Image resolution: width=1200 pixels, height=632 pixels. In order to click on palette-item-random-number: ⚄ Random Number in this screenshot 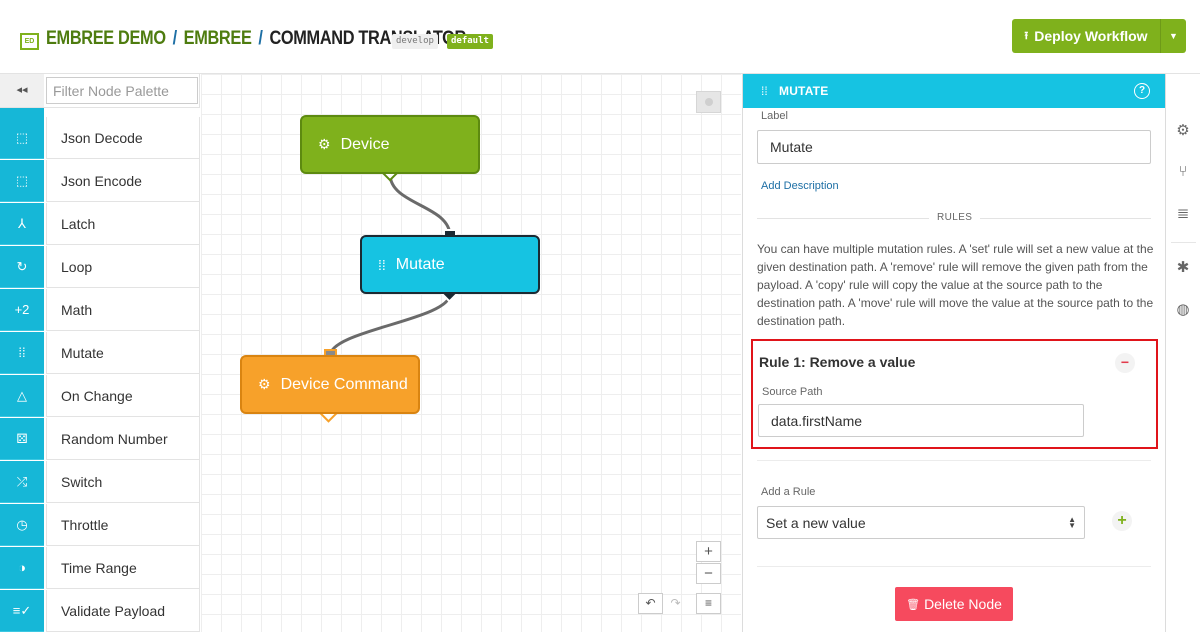, I will do `click(99, 439)`.